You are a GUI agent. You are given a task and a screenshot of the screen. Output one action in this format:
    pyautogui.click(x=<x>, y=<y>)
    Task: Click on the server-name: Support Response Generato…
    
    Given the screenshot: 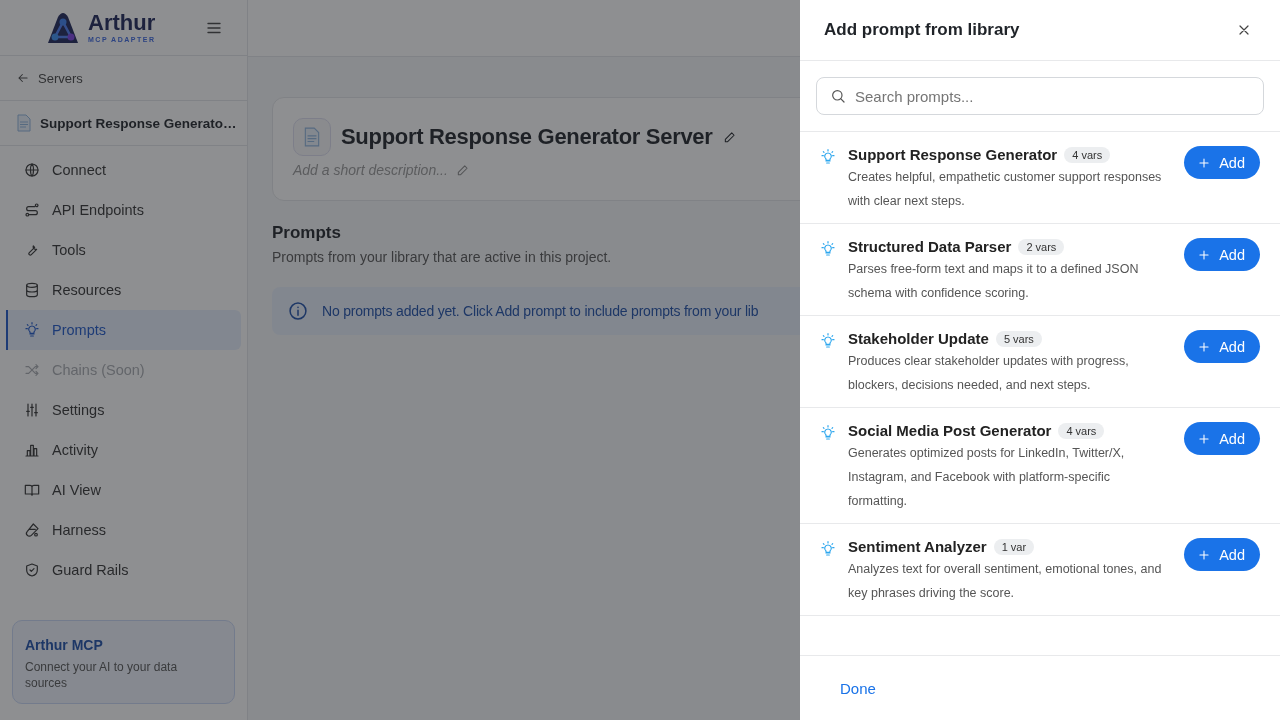 What is the action you would take?
    pyautogui.click(x=138, y=123)
    